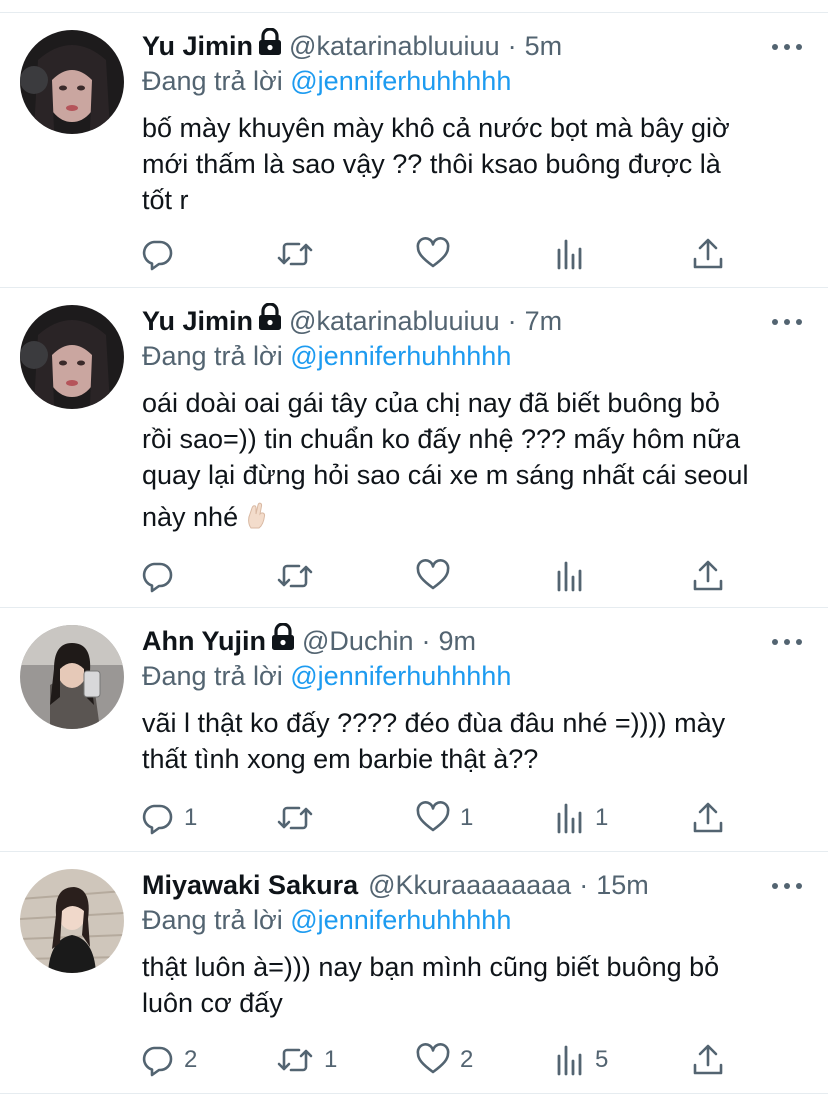 The image size is (828, 1094). What do you see at coordinates (457, 641) in the screenshot?
I see `timestamp: 9m` at bounding box center [457, 641].